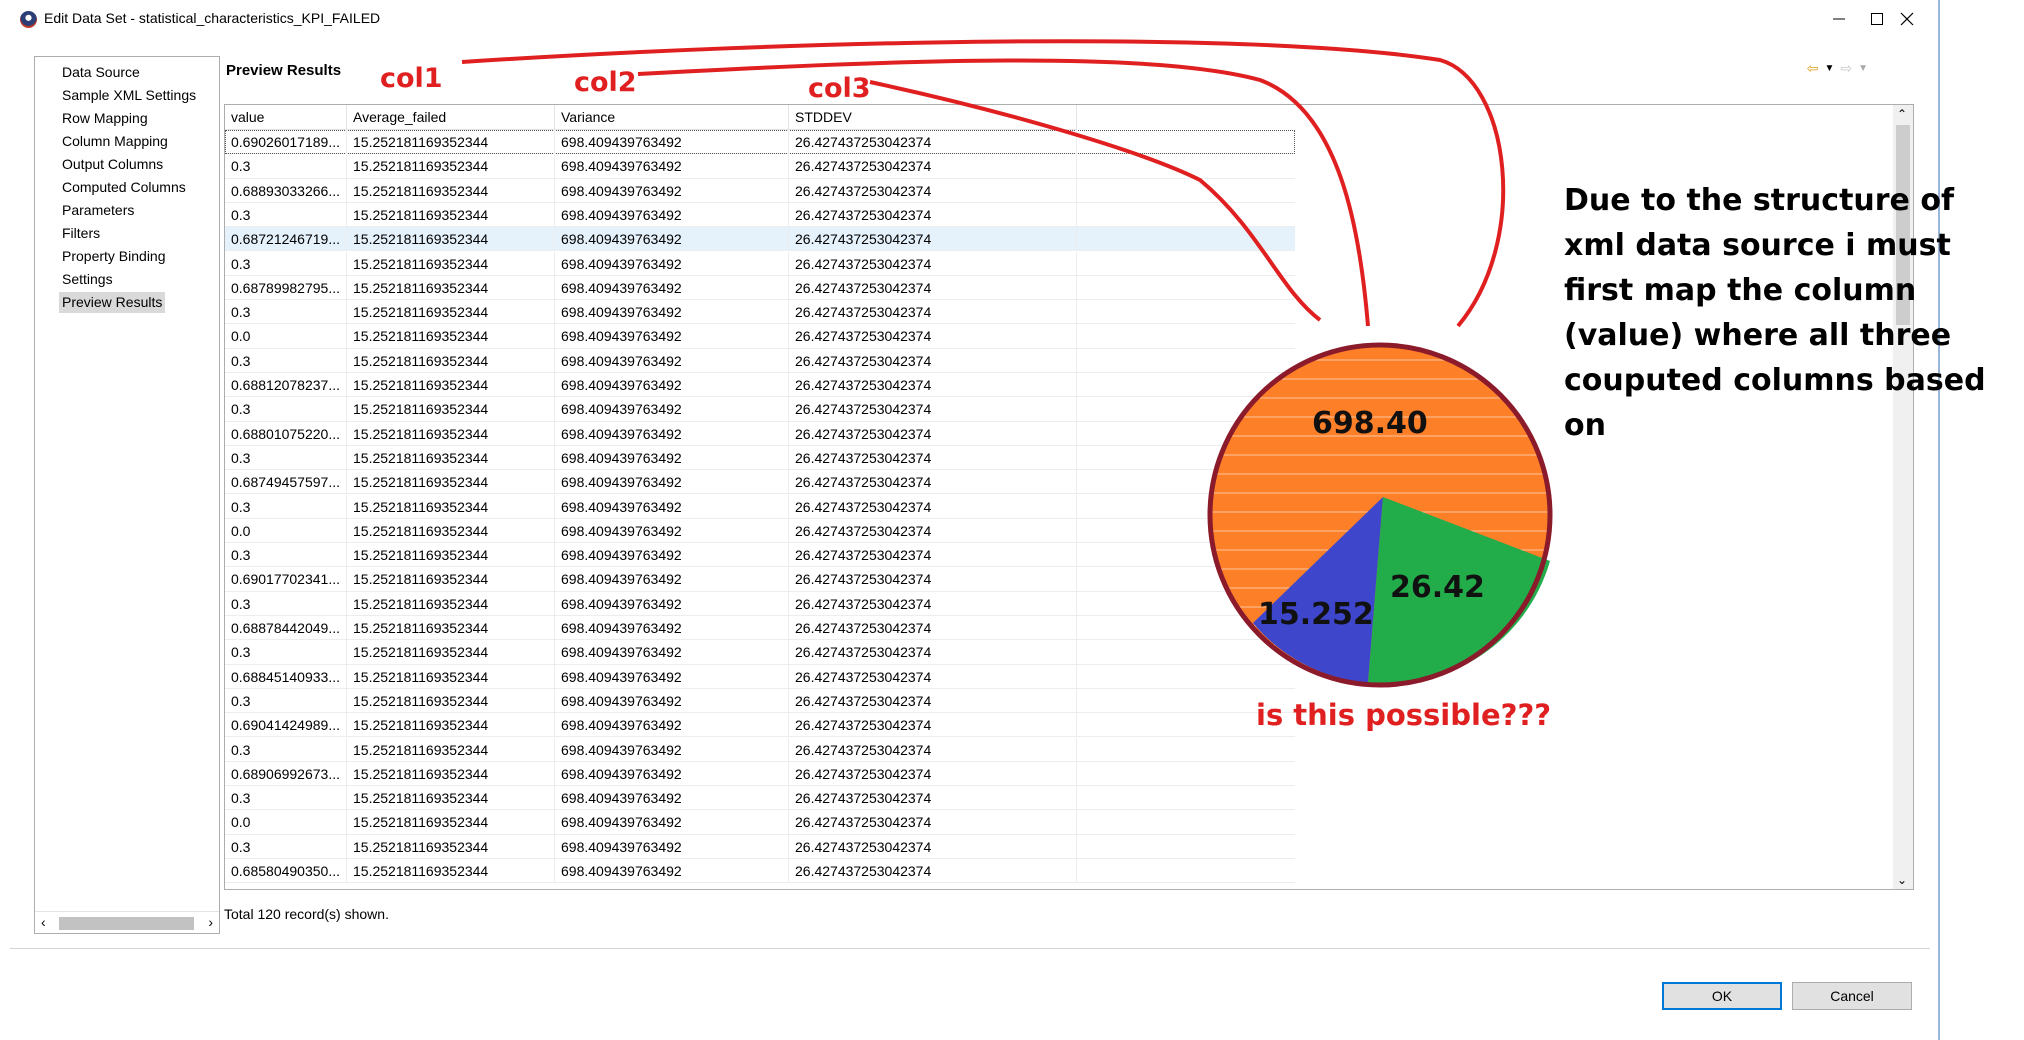 The width and height of the screenshot is (2024, 1040). I want to click on column-header-value: value, so click(286, 117).